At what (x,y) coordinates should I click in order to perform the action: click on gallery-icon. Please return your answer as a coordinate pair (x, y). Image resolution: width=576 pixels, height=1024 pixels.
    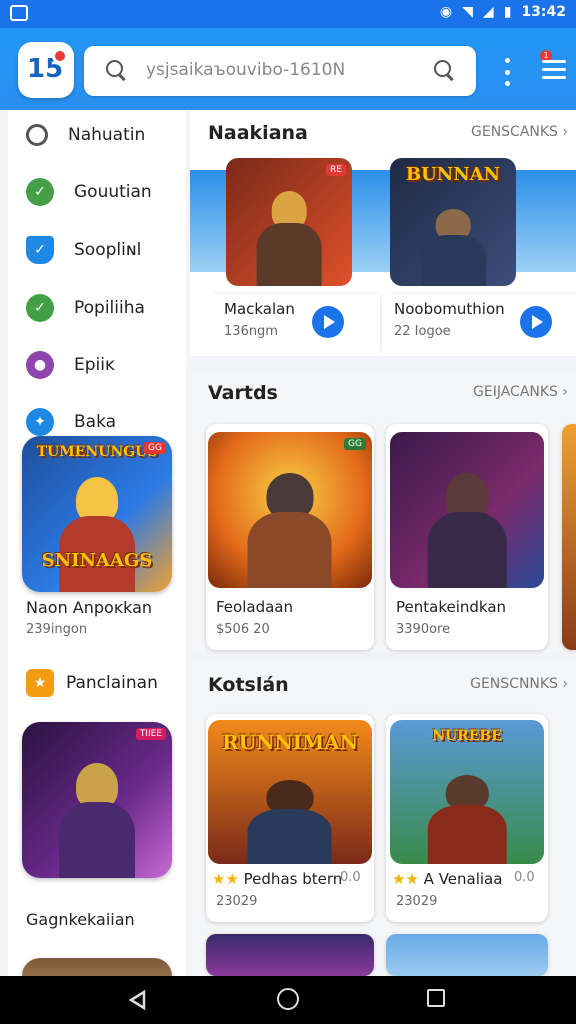
    Looking at the image, I should click on (19, 13).